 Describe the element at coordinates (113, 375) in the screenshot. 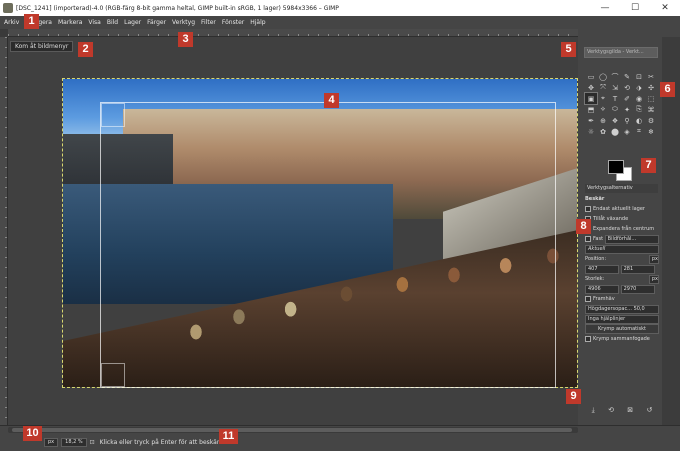

I see `crop-handle-bottom-left` at that location.